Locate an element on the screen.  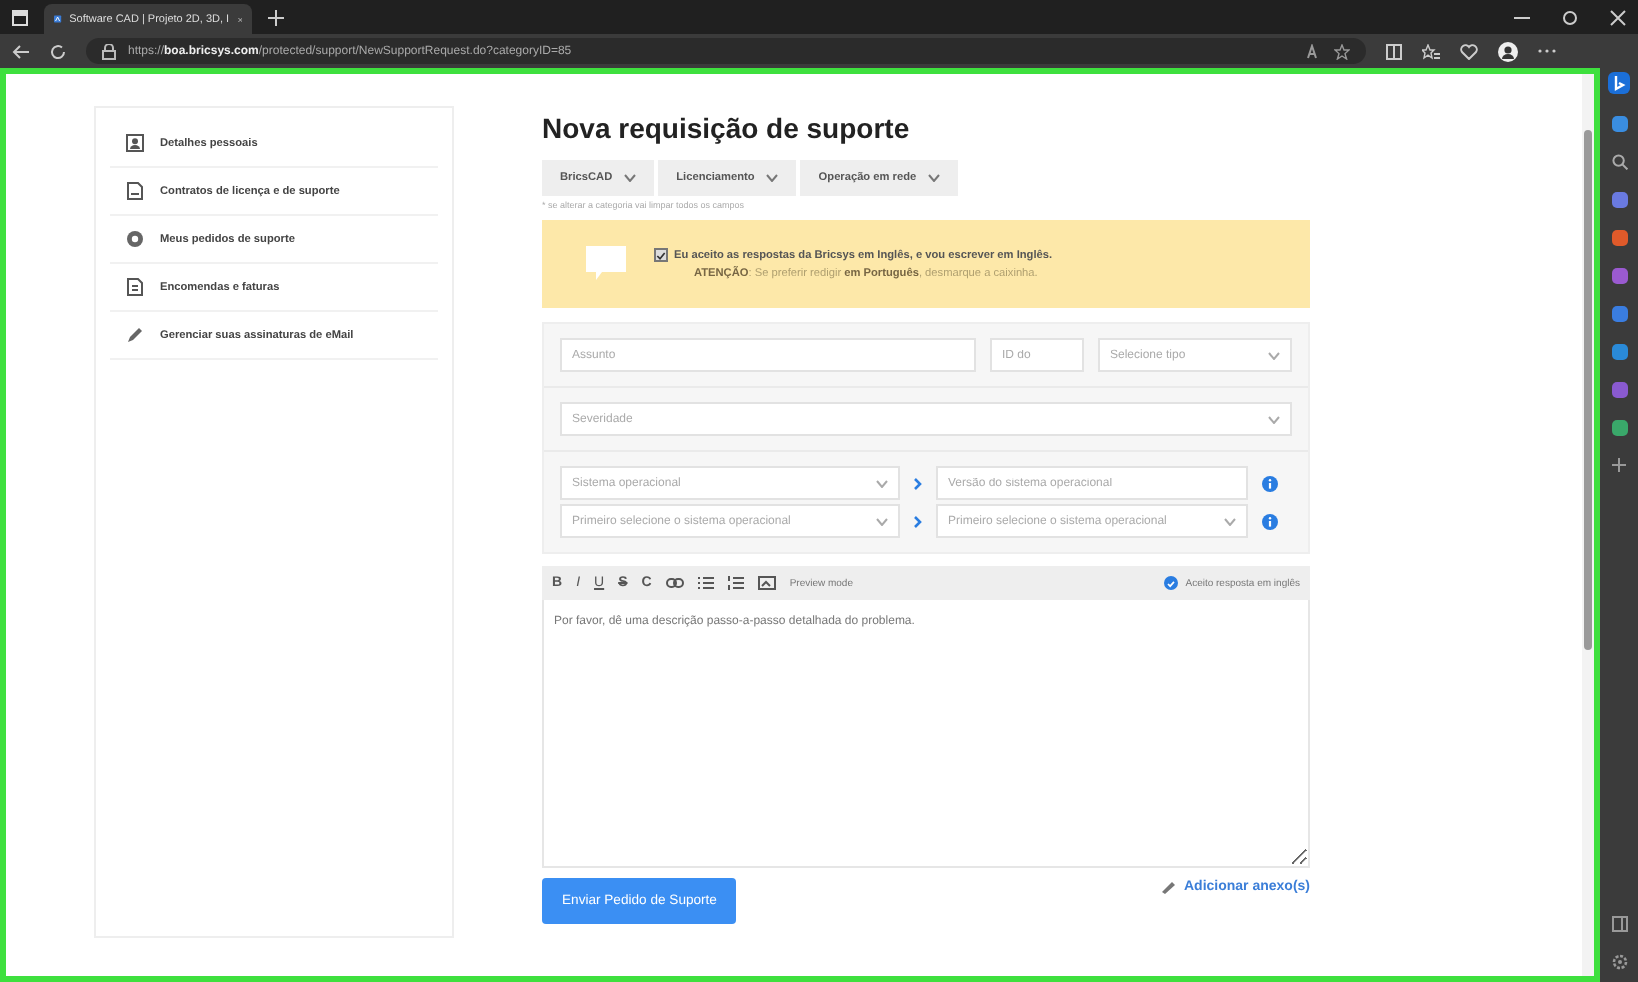
page-title: Nova requisição de suporte is located at coordinates (727, 128).